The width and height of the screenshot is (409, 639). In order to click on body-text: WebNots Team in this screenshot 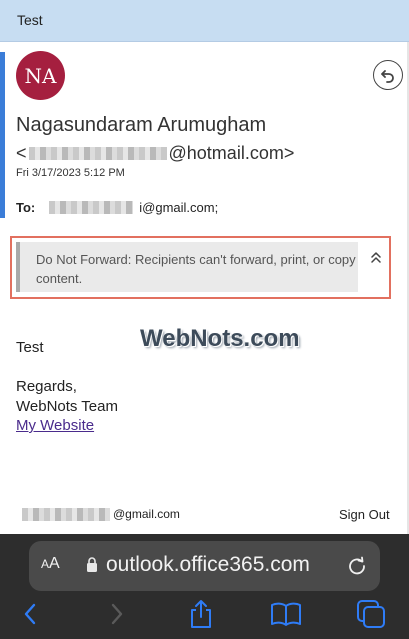, I will do `click(67, 406)`.